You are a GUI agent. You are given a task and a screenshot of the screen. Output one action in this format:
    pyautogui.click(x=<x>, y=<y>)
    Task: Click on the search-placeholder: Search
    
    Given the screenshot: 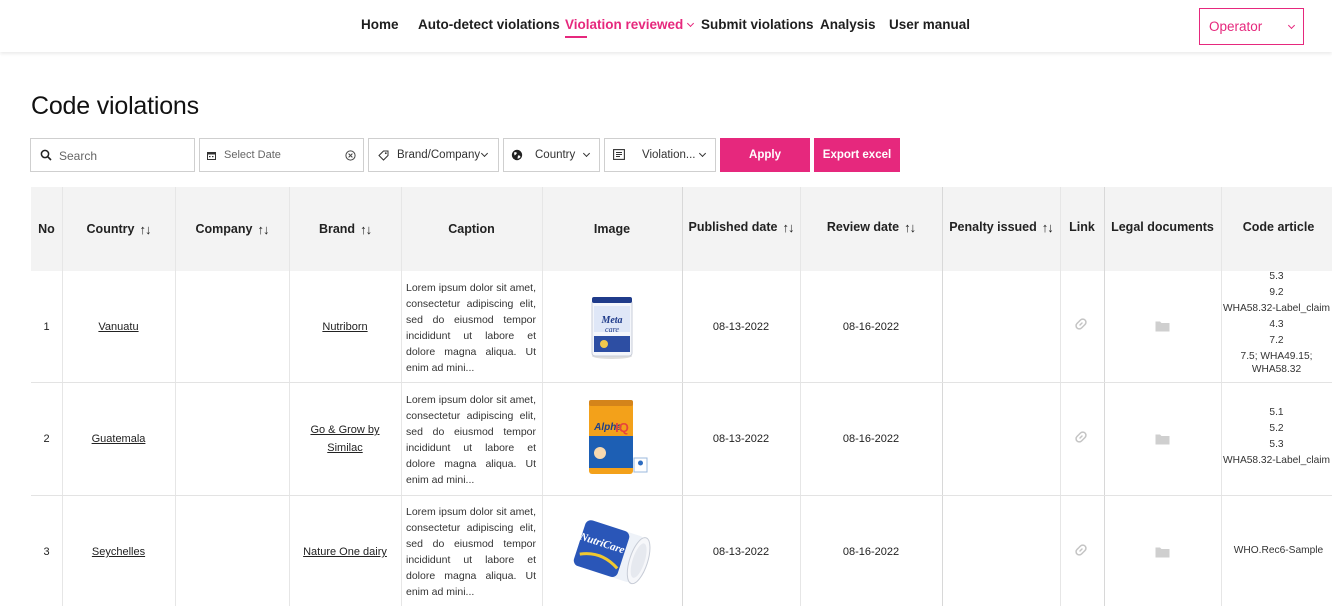 What is the action you would take?
    pyautogui.click(x=78, y=156)
    